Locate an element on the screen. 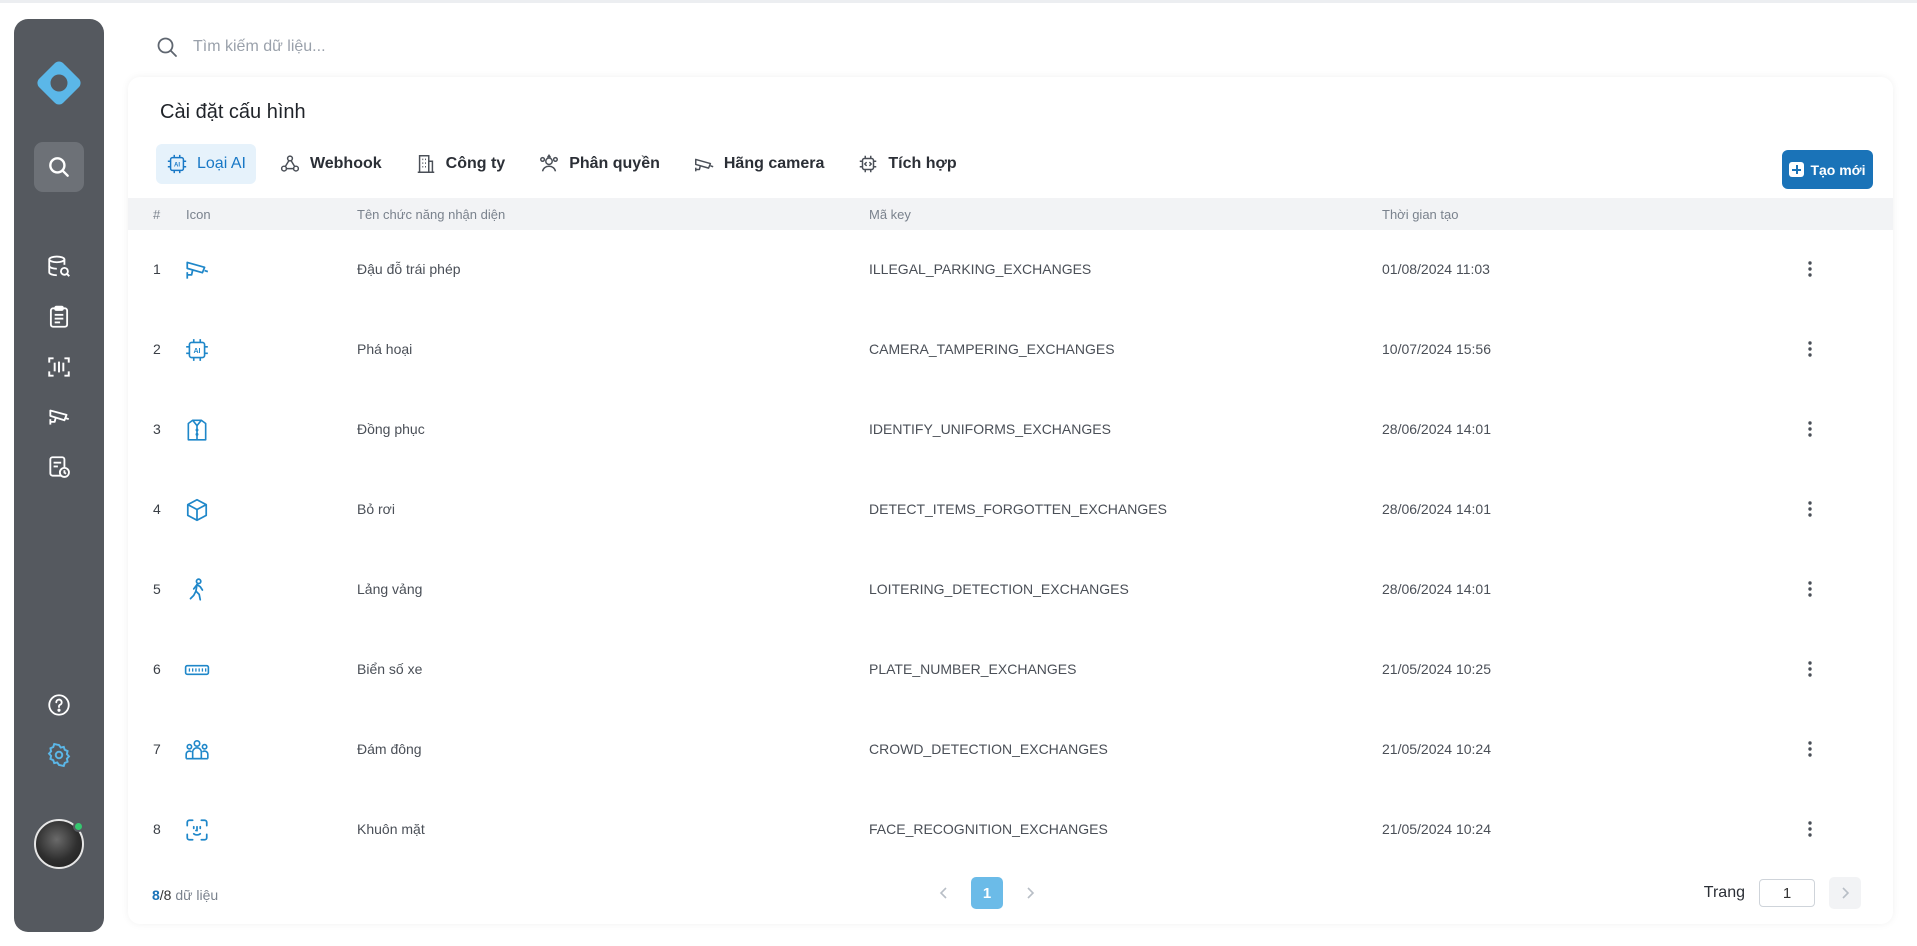  database-search-icon is located at coordinates (59, 266).